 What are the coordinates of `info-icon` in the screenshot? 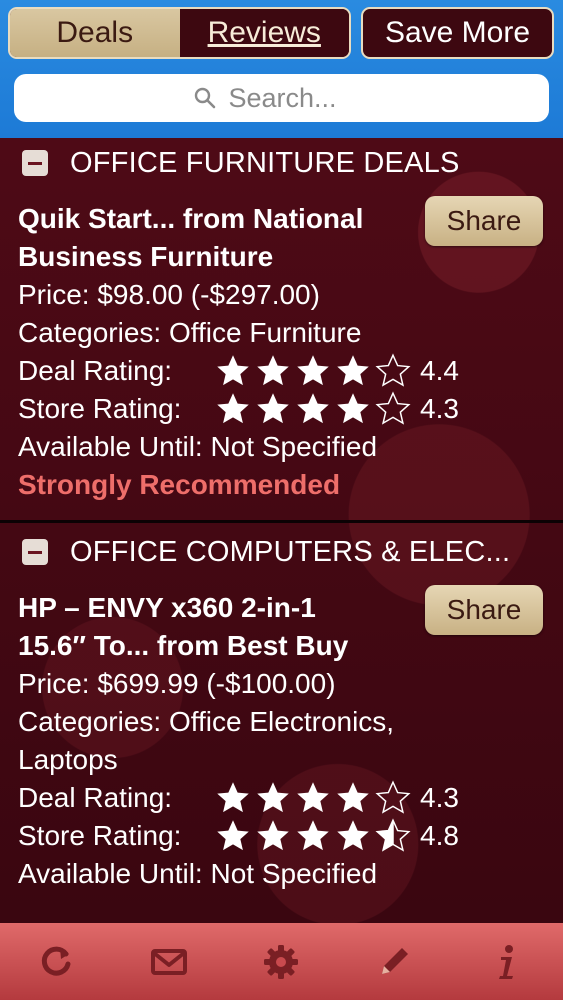 It's located at (505, 961).